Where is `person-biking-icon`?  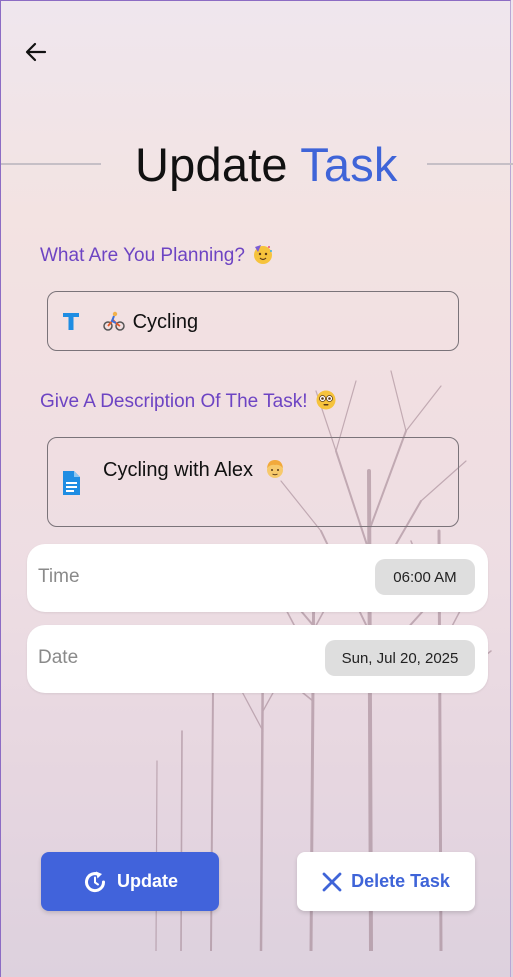 person-biking-icon is located at coordinates (114, 321).